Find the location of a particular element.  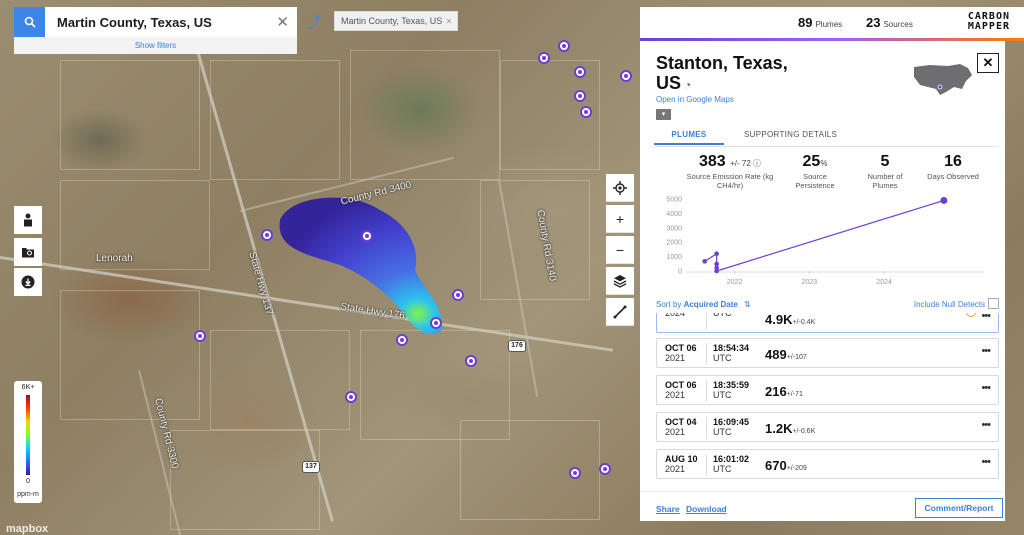

download-button is located at coordinates (28, 282).